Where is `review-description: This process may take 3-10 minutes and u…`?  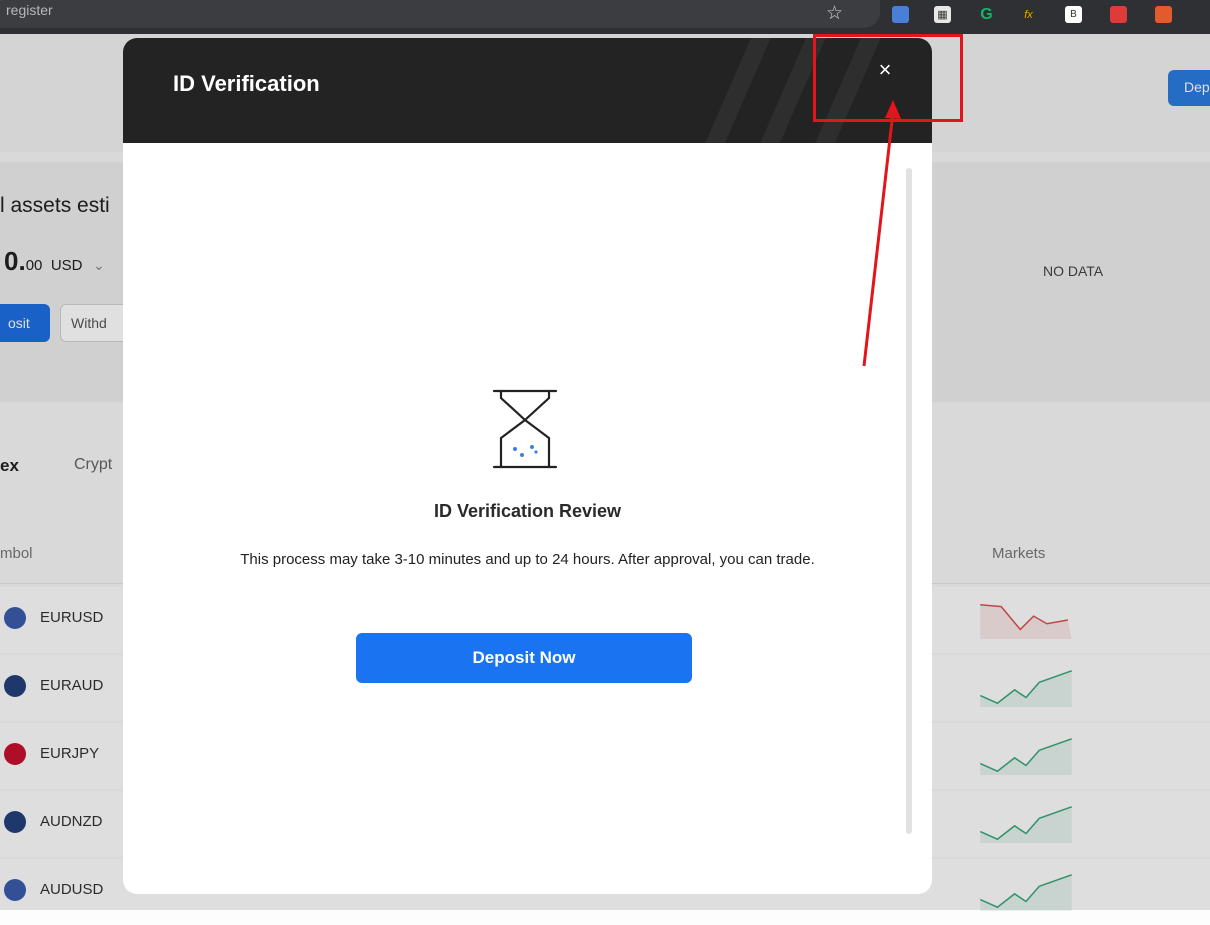
review-description: This process may take 3-10 minutes and u… is located at coordinates (527, 559).